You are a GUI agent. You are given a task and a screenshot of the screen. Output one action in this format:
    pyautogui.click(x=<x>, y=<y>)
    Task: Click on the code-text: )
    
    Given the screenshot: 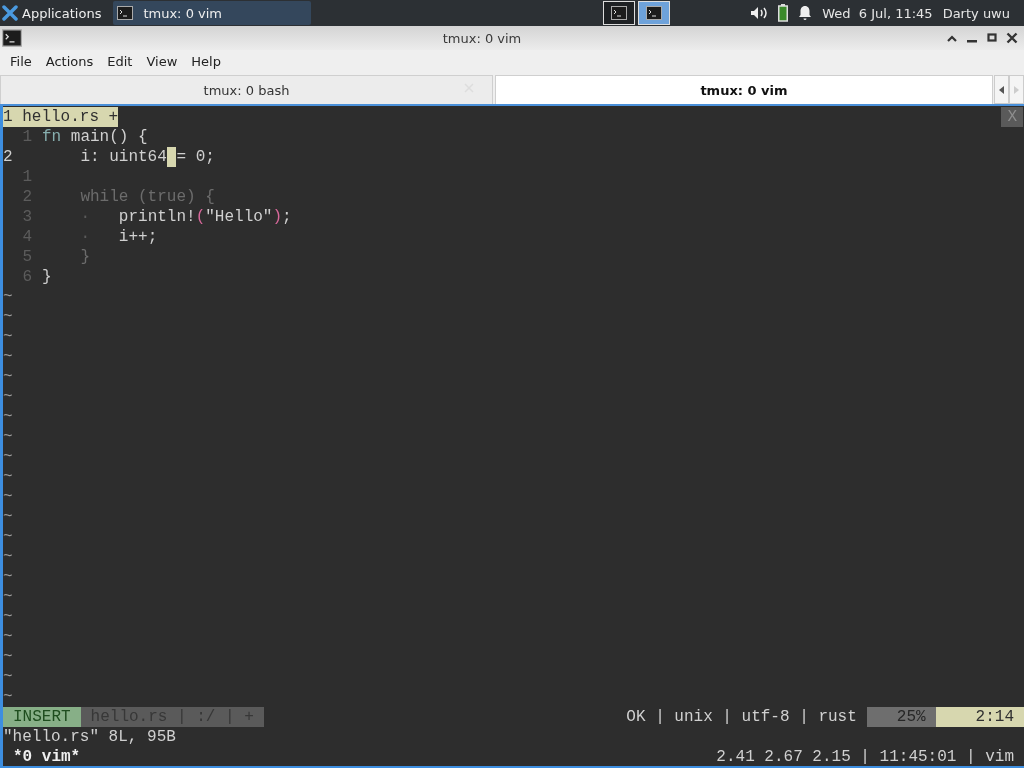 What is the action you would take?
    pyautogui.click(x=277, y=217)
    